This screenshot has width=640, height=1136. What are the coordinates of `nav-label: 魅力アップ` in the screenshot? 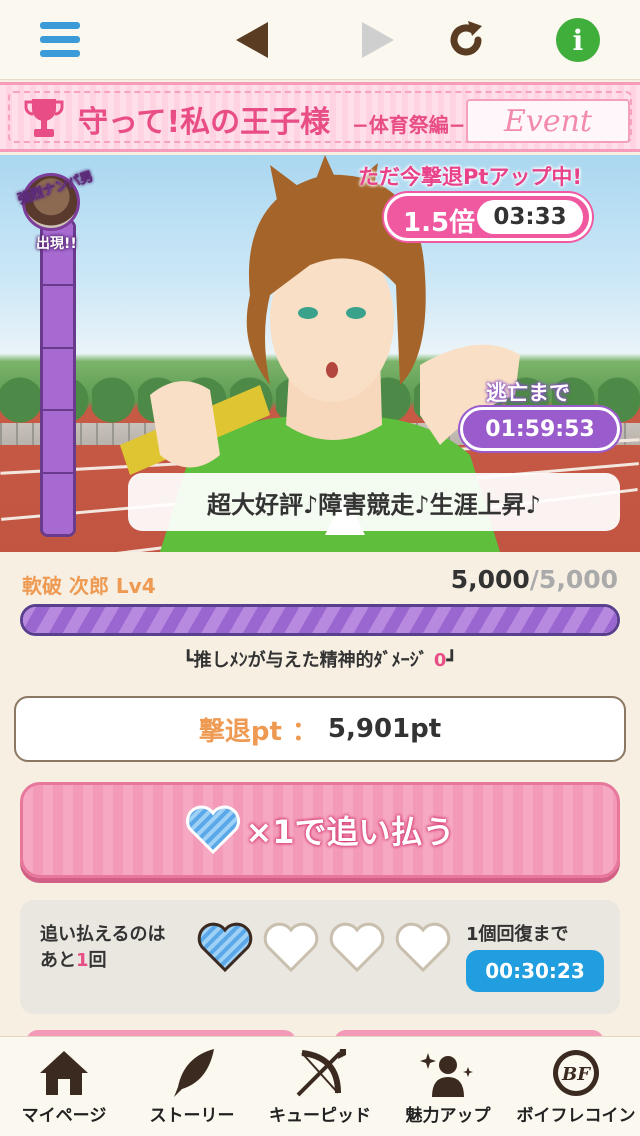 It's located at (448, 1116).